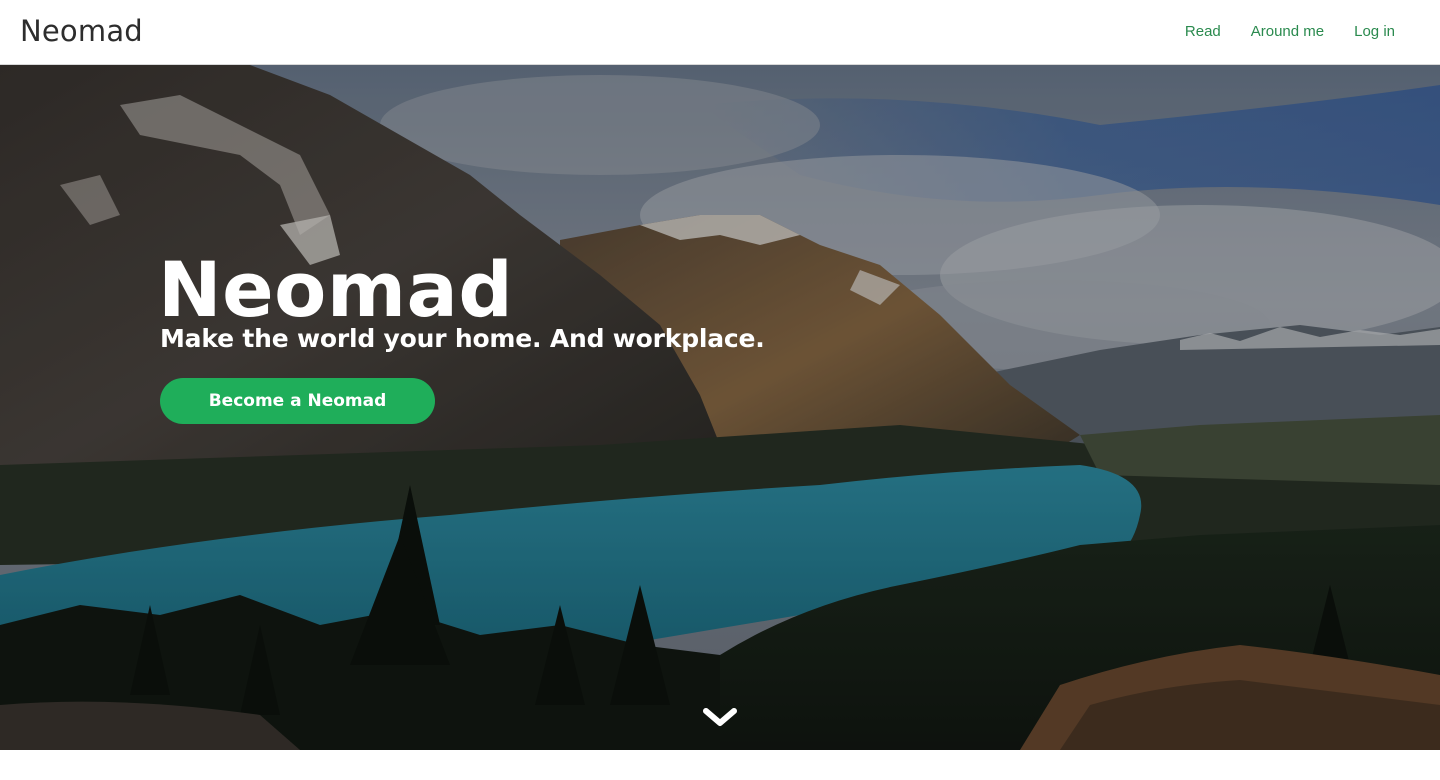  I want to click on hero-tagline: Make the world your home. And workplace., so click(462, 338).